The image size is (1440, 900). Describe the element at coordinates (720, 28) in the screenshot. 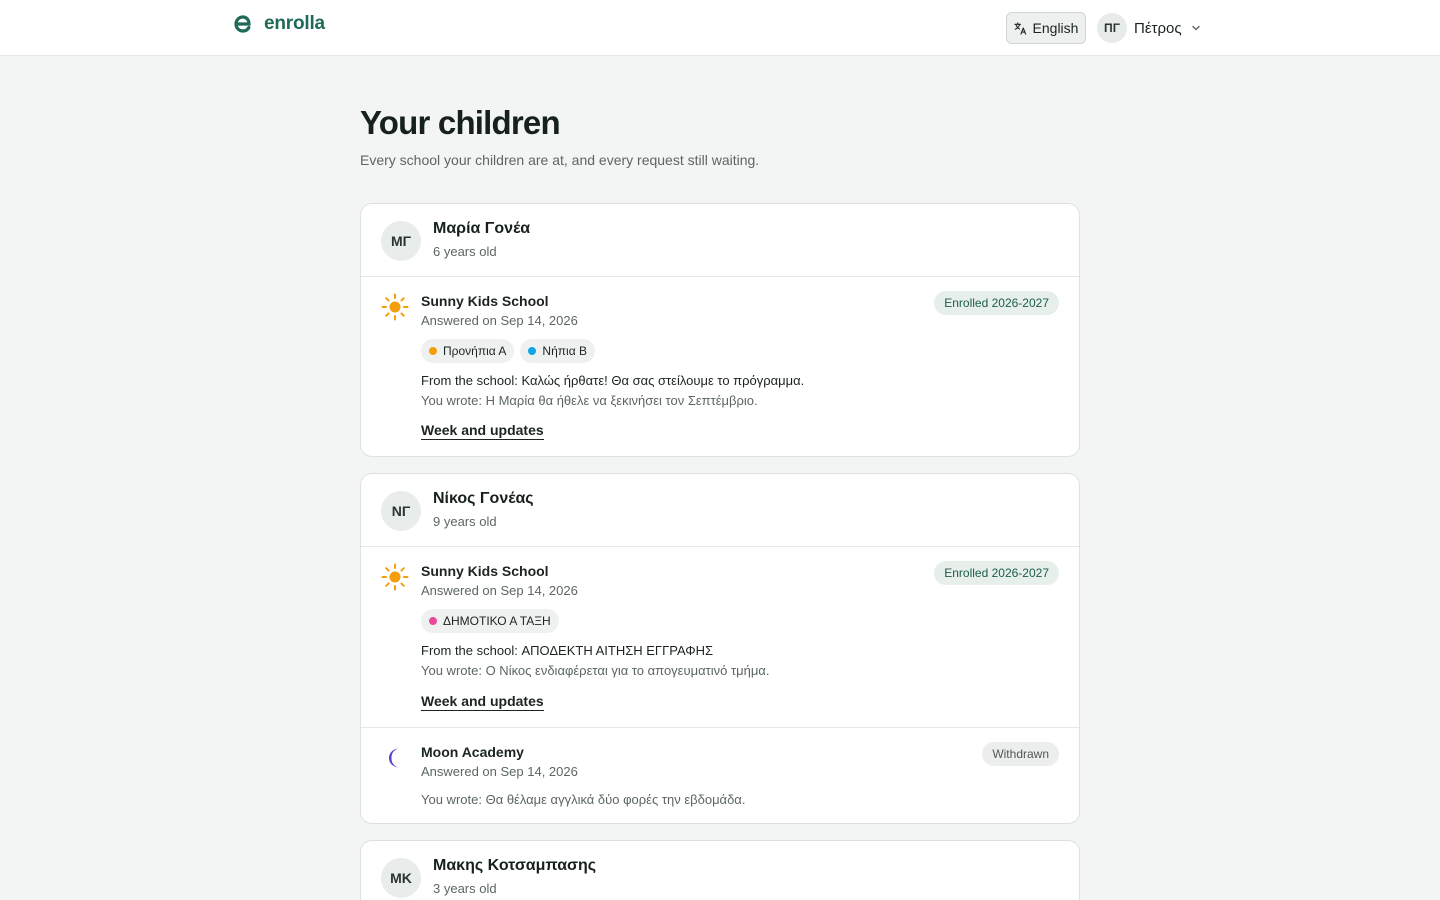

I see `top-bar: enrolla English ΠΓ Πέτρος` at that location.